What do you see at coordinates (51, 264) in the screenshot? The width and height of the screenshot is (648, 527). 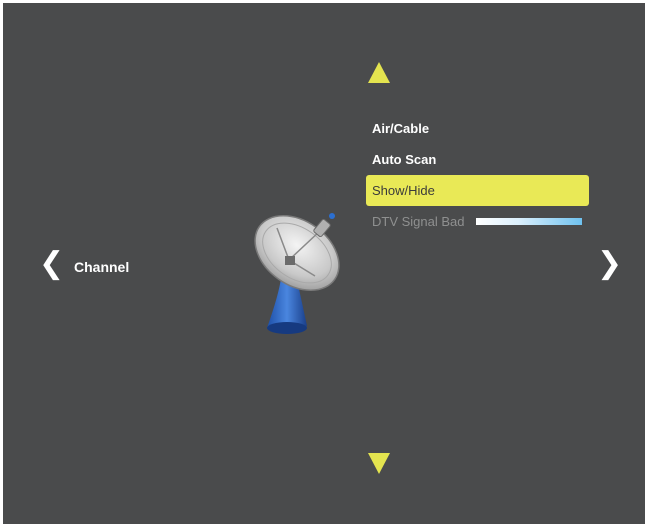 I see `previous-category-arrow-icon: ❮` at bounding box center [51, 264].